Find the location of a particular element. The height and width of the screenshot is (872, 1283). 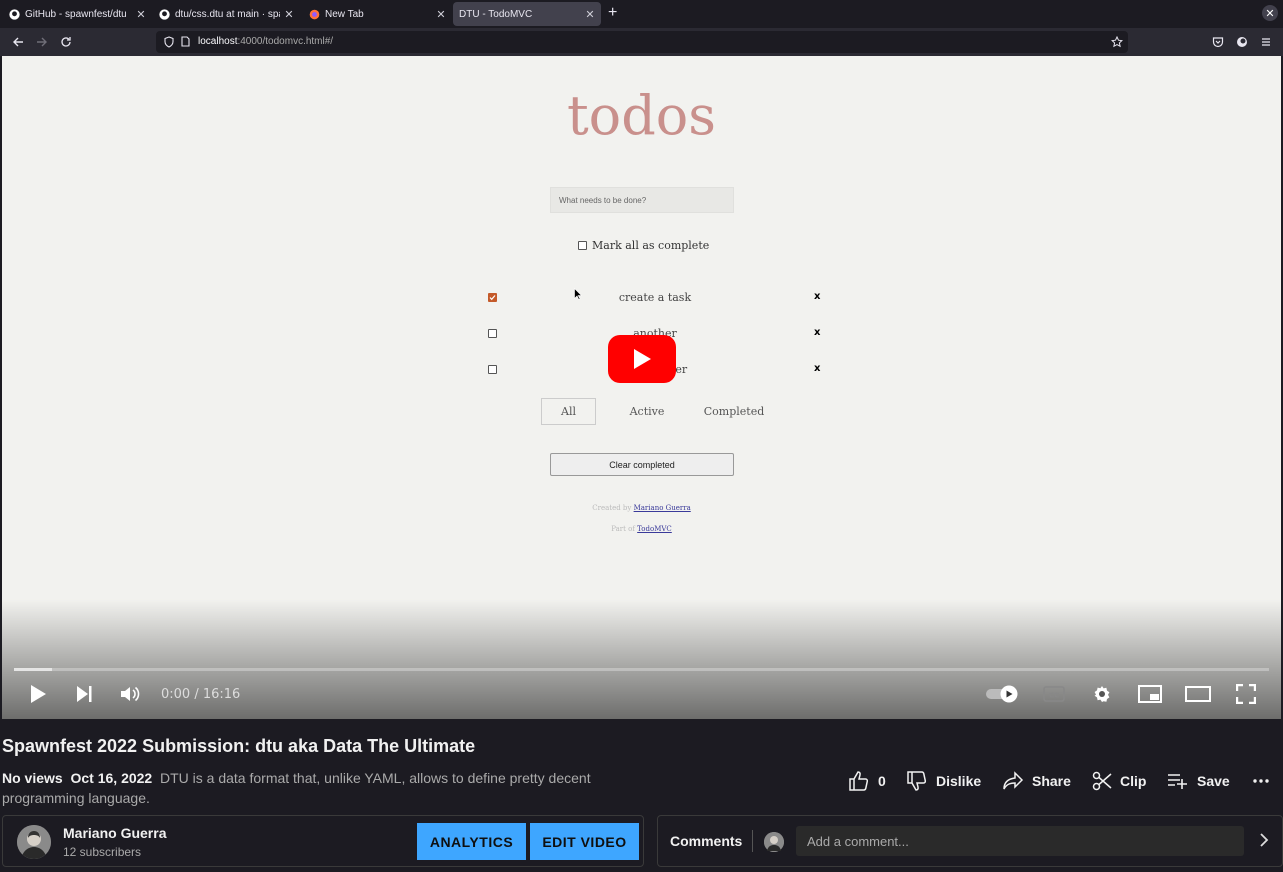

thumbs-up-icon is located at coordinates (859, 781).